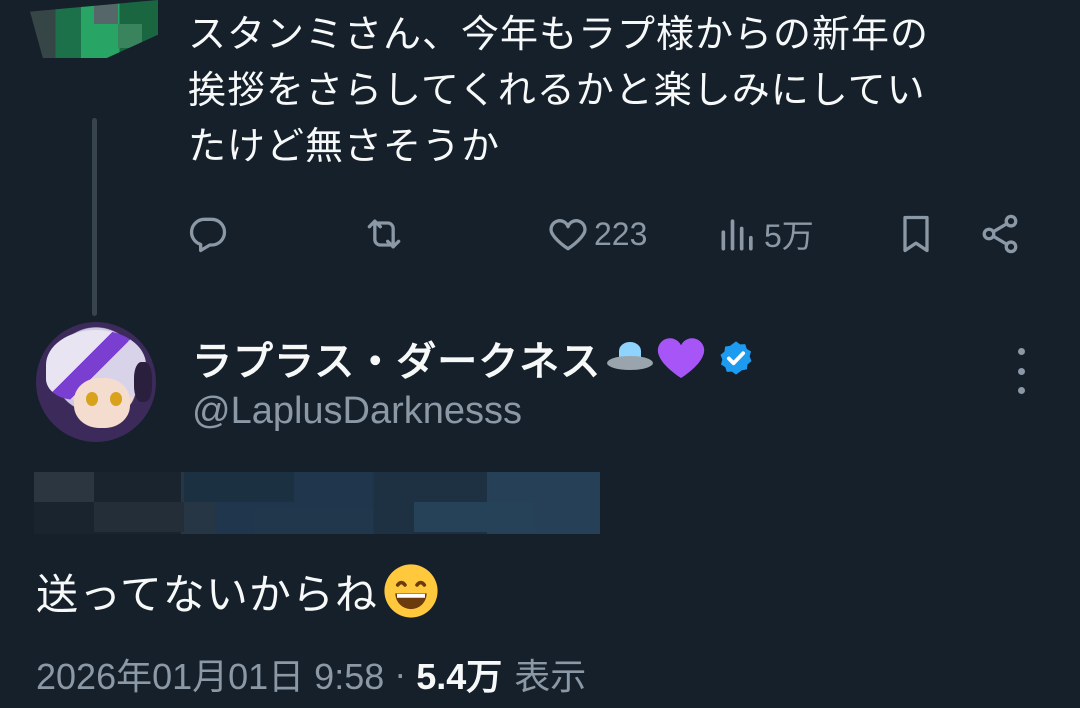  I want to click on like-button: 223, so click(596, 234).